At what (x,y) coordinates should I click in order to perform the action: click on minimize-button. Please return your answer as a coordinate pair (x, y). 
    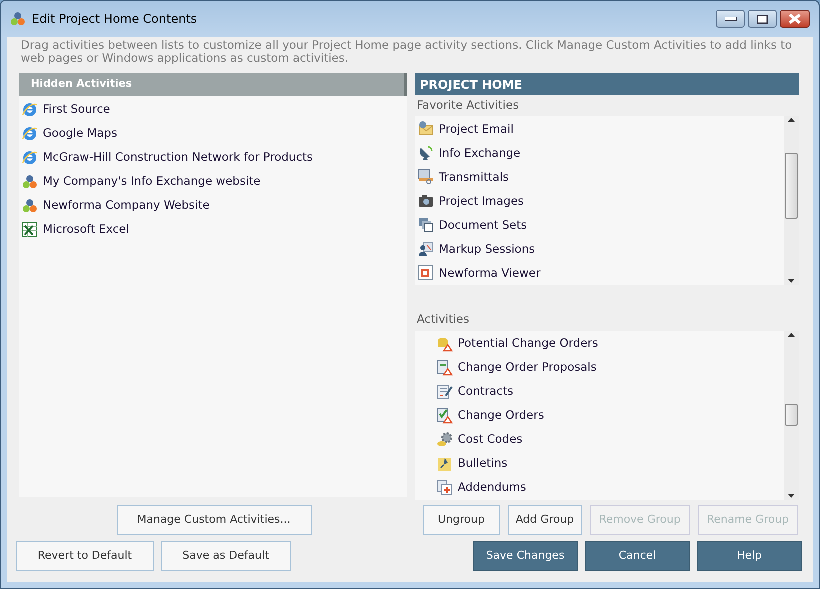
    Looking at the image, I should click on (730, 19).